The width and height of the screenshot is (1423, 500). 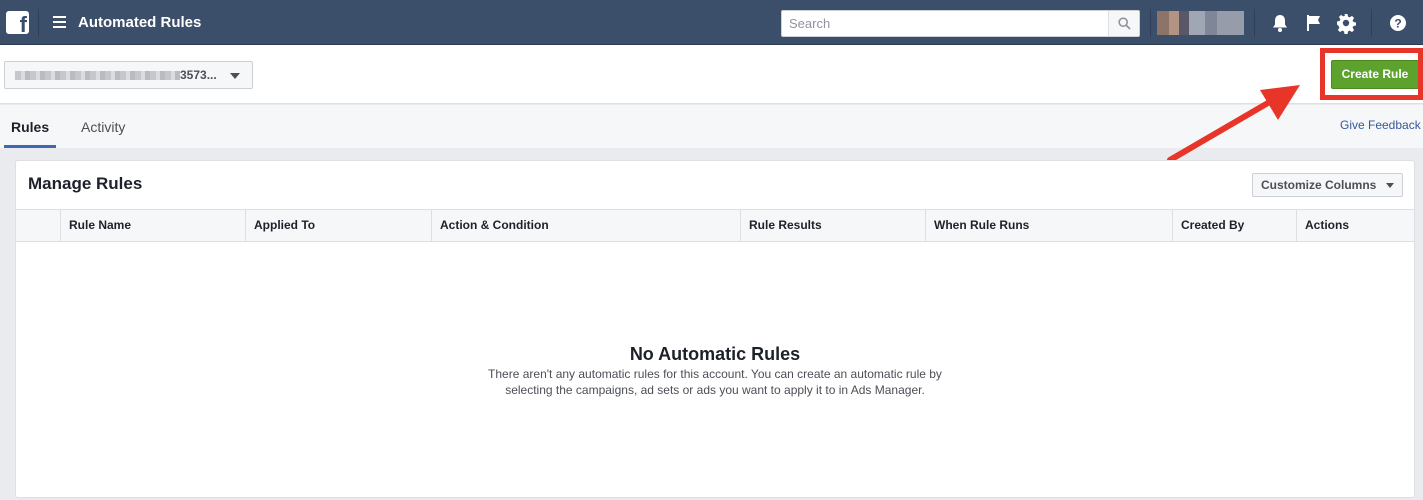 I want to click on top-navigation-bar: f Automated Rules ?, so click(x=711, y=22).